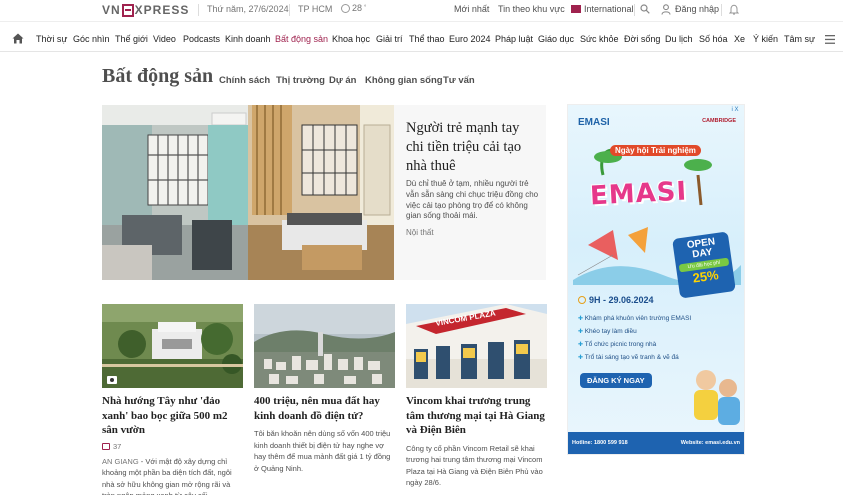  Describe the element at coordinates (106, 446) in the screenshot. I see `comment-icon` at that location.